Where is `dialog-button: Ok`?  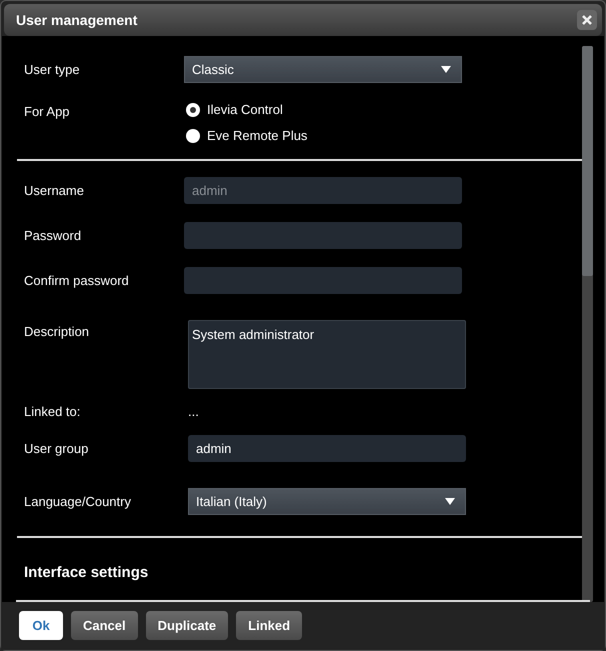
dialog-button: Ok is located at coordinates (41, 625).